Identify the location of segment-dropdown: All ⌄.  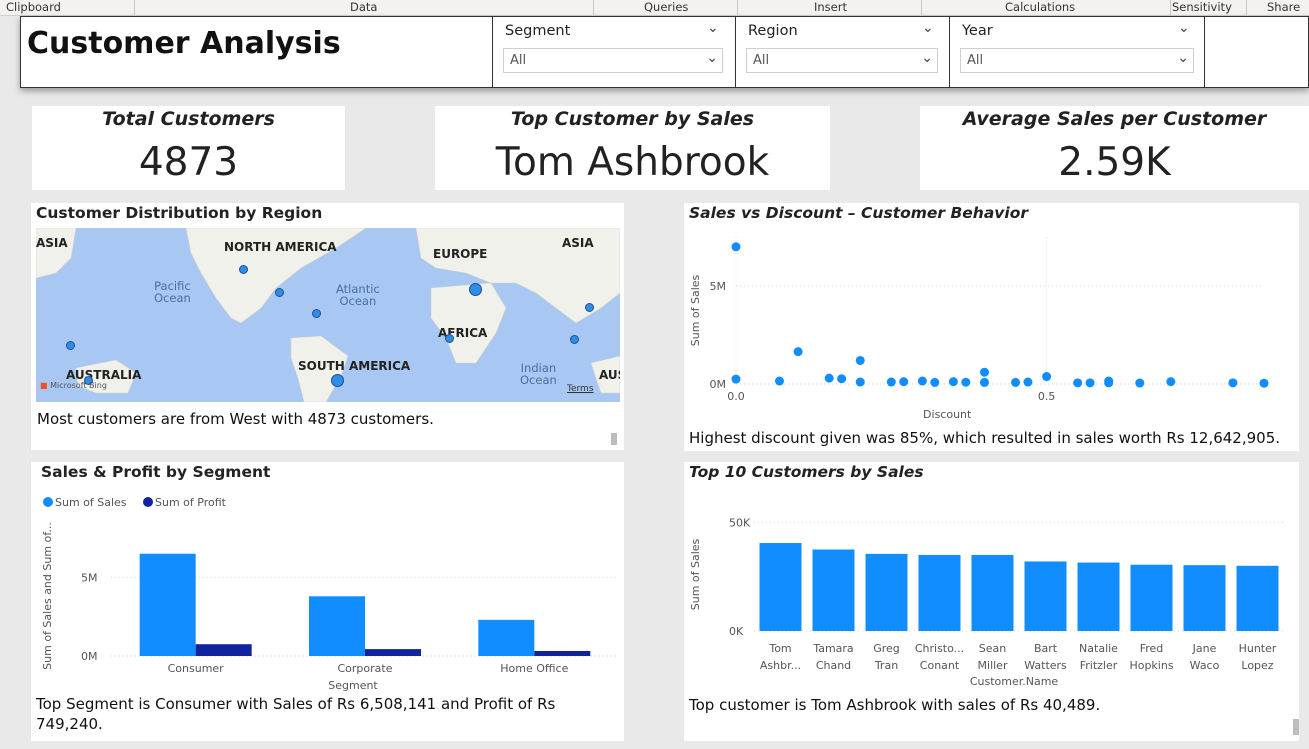
(613, 60).